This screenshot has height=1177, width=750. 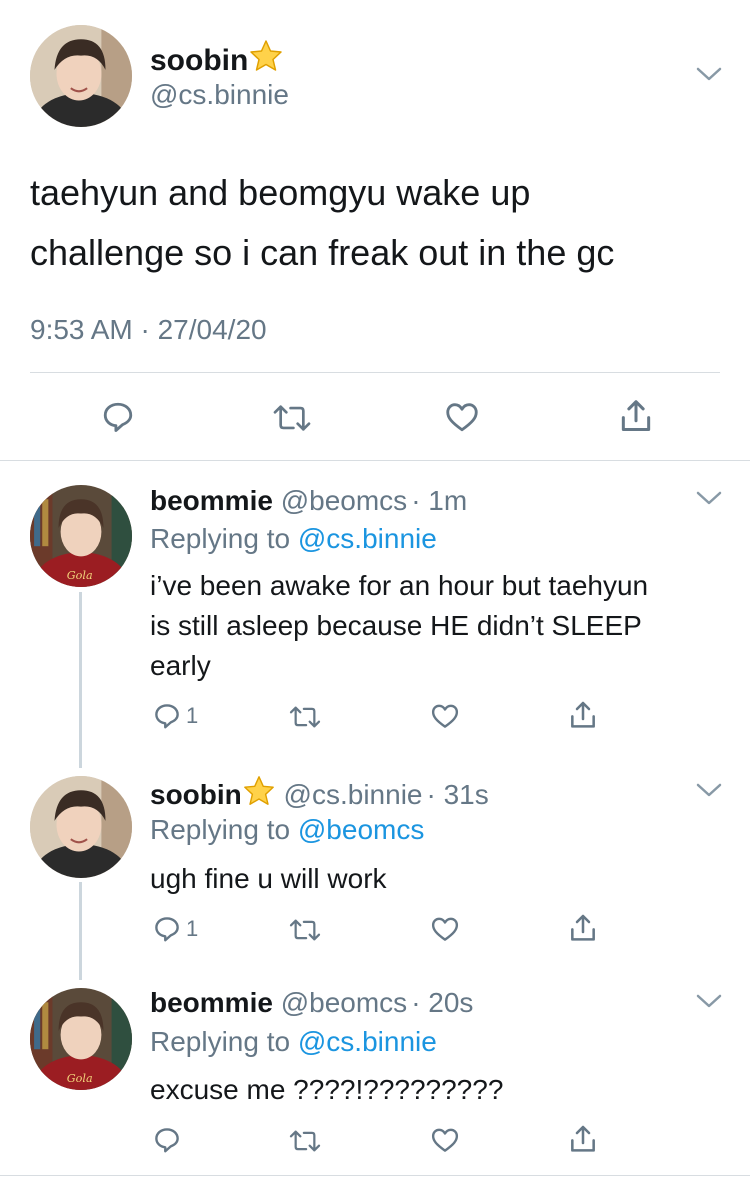 I want to click on replying-to: Replying to @beomcs, so click(x=287, y=830).